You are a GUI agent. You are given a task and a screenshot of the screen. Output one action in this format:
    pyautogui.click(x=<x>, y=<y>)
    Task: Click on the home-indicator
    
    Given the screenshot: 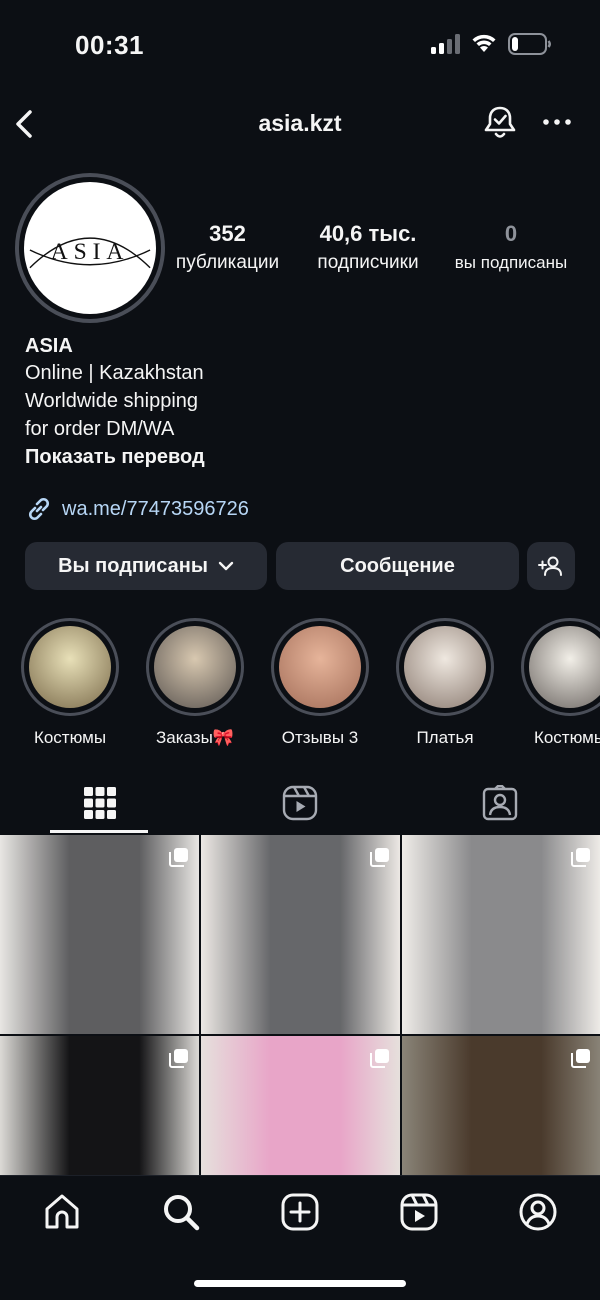 What is the action you would take?
    pyautogui.click(x=300, y=1283)
    